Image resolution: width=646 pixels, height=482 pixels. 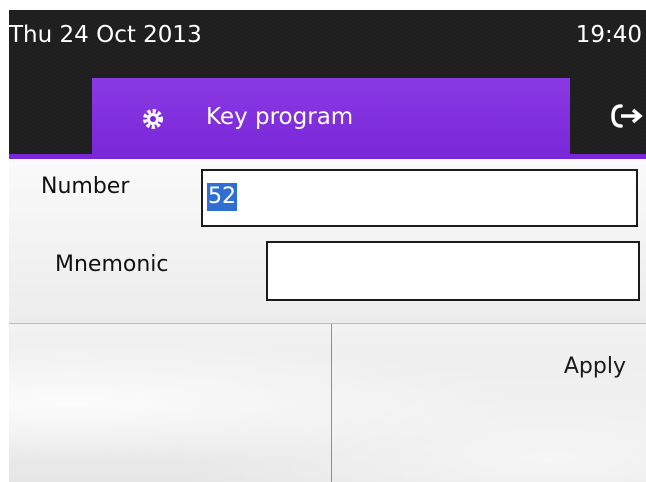 What do you see at coordinates (608, 35) in the screenshot?
I see `status-time: 19:40` at bounding box center [608, 35].